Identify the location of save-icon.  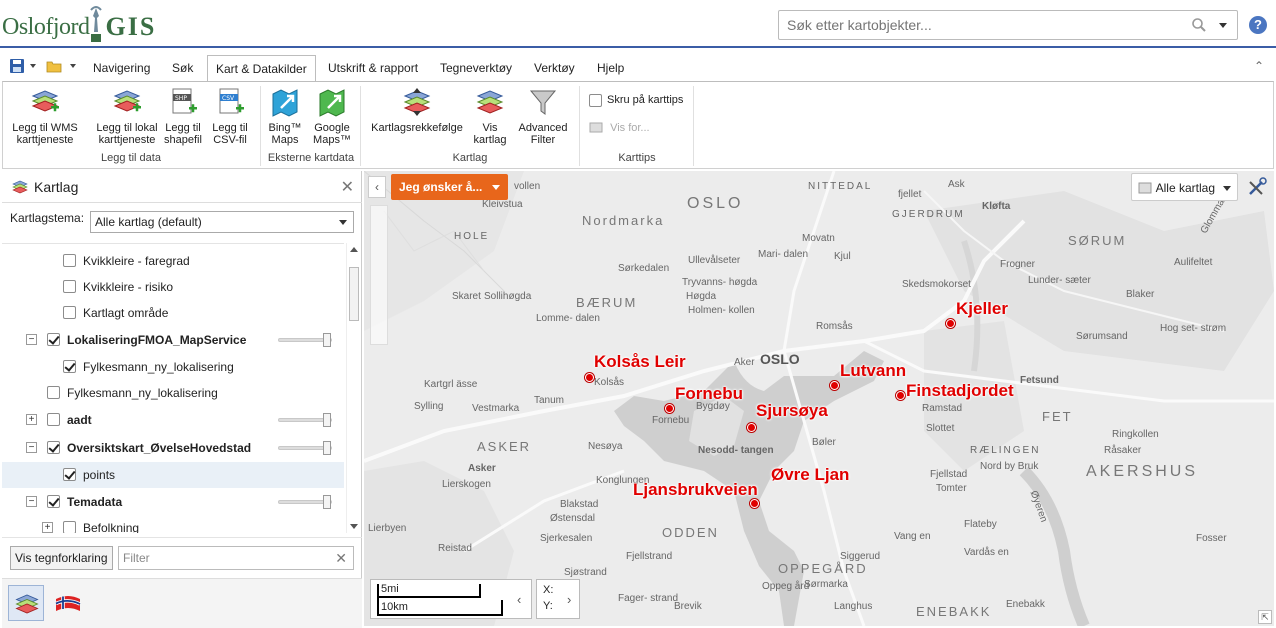
(17, 66).